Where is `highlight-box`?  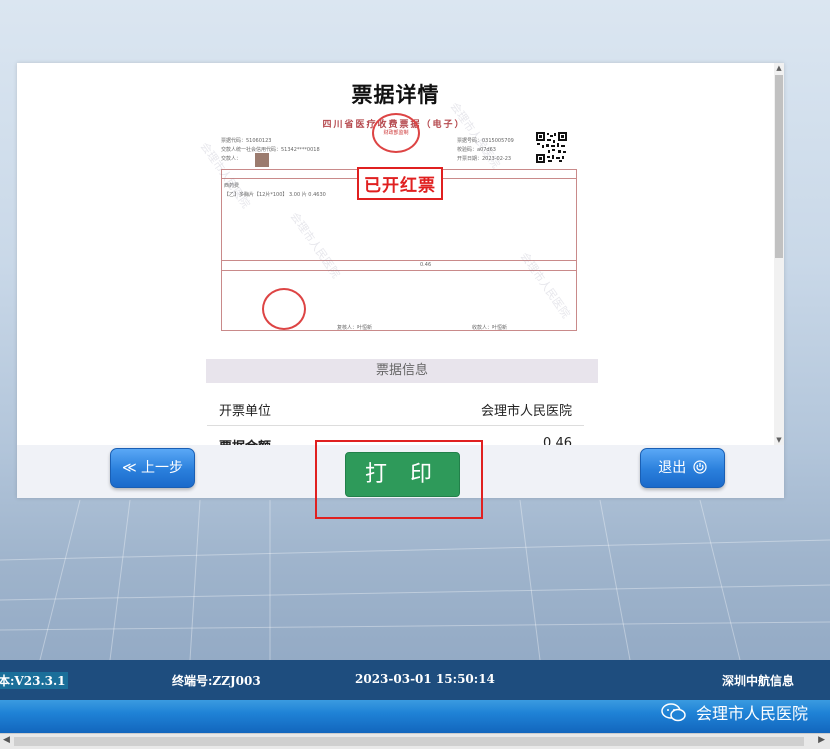 highlight-box is located at coordinates (399, 479).